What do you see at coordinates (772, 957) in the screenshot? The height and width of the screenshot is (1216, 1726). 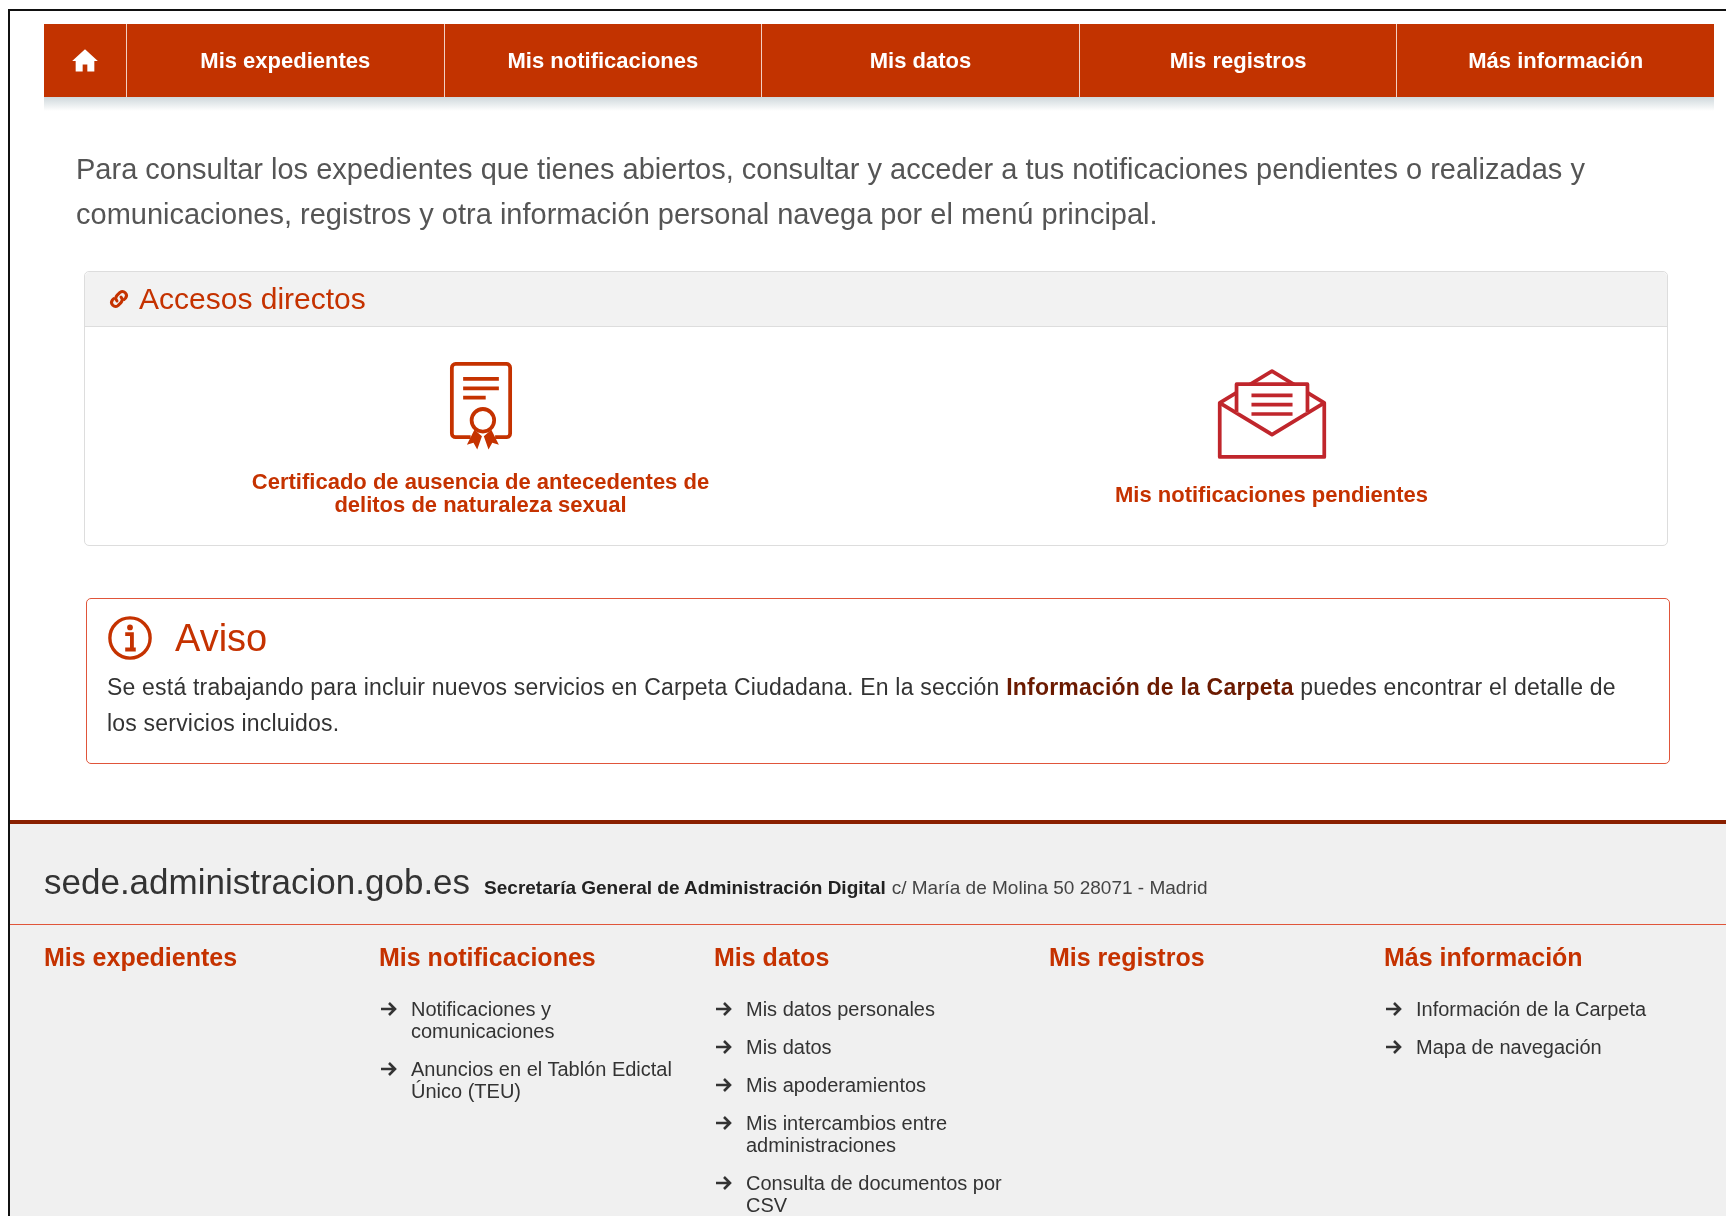 I see `footer-heading-link: Mis datos` at bounding box center [772, 957].